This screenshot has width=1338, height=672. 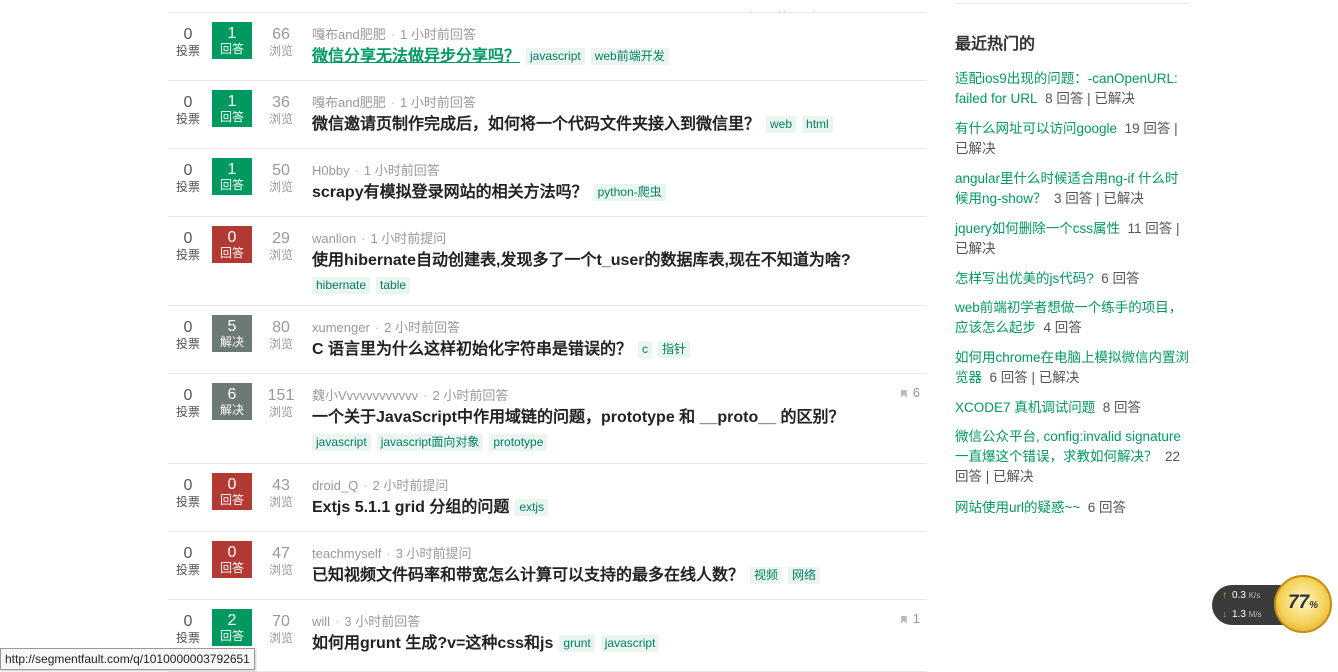 I want to click on hot-question-link: XCODE7 真机调试问题, so click(x=1025, y=407).